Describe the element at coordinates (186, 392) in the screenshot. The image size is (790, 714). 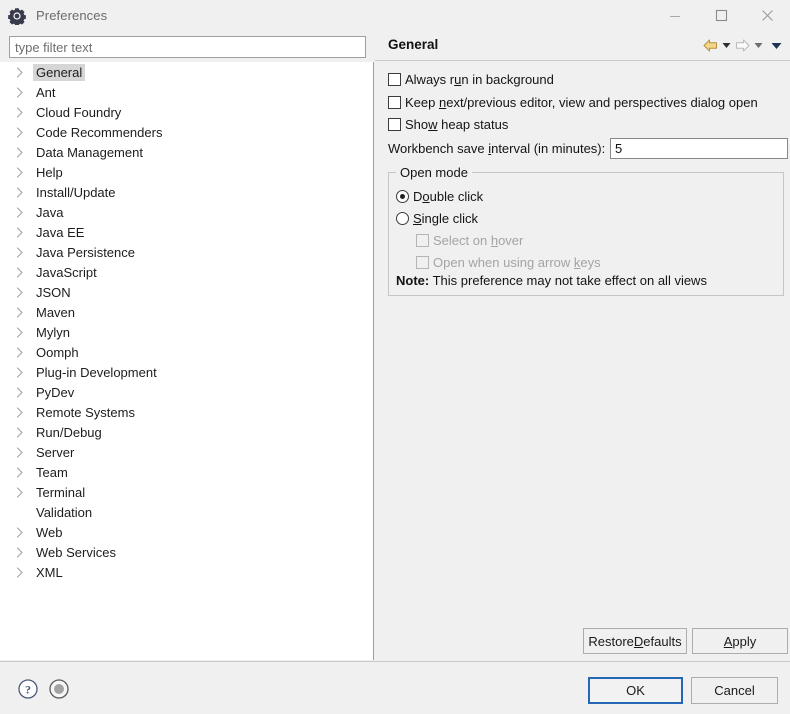
I see `tree-item-pydev: PyDev` at that location.